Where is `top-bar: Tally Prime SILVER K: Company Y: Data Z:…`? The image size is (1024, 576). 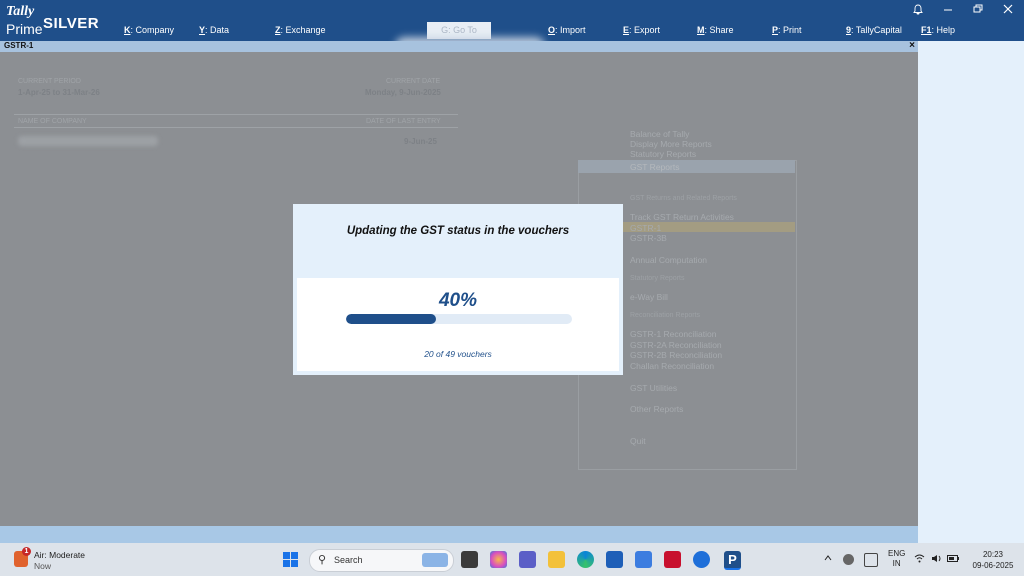
top-bar: Tally Prime SILVER K: Company Y: Data Z:… is located at coordinates (512, 20).